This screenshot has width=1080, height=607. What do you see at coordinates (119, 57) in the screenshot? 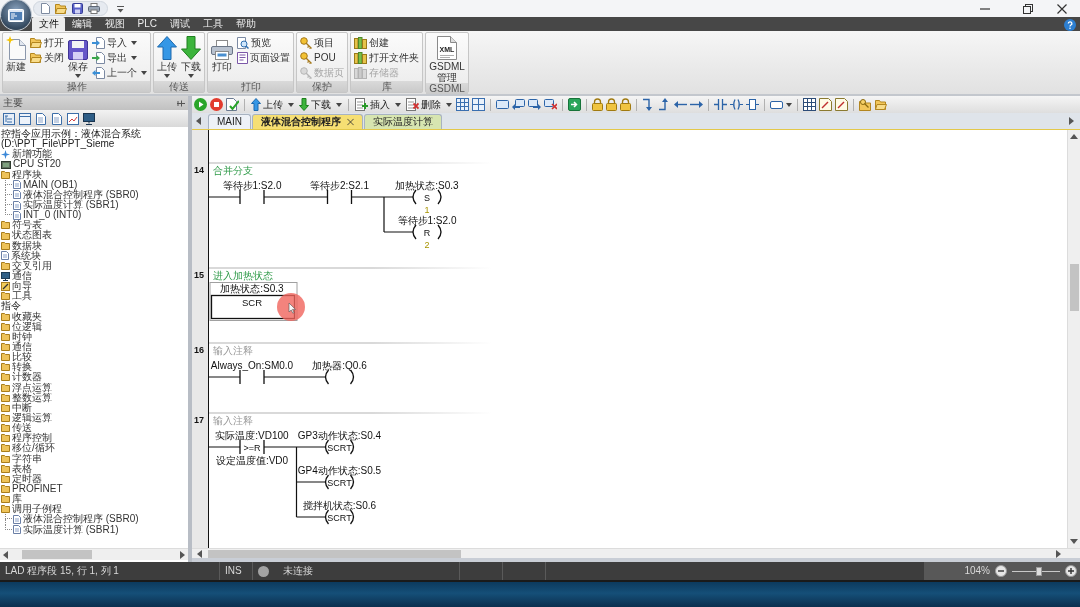
I see `ribbon-button: 导出` at bounding box center [119, 57].